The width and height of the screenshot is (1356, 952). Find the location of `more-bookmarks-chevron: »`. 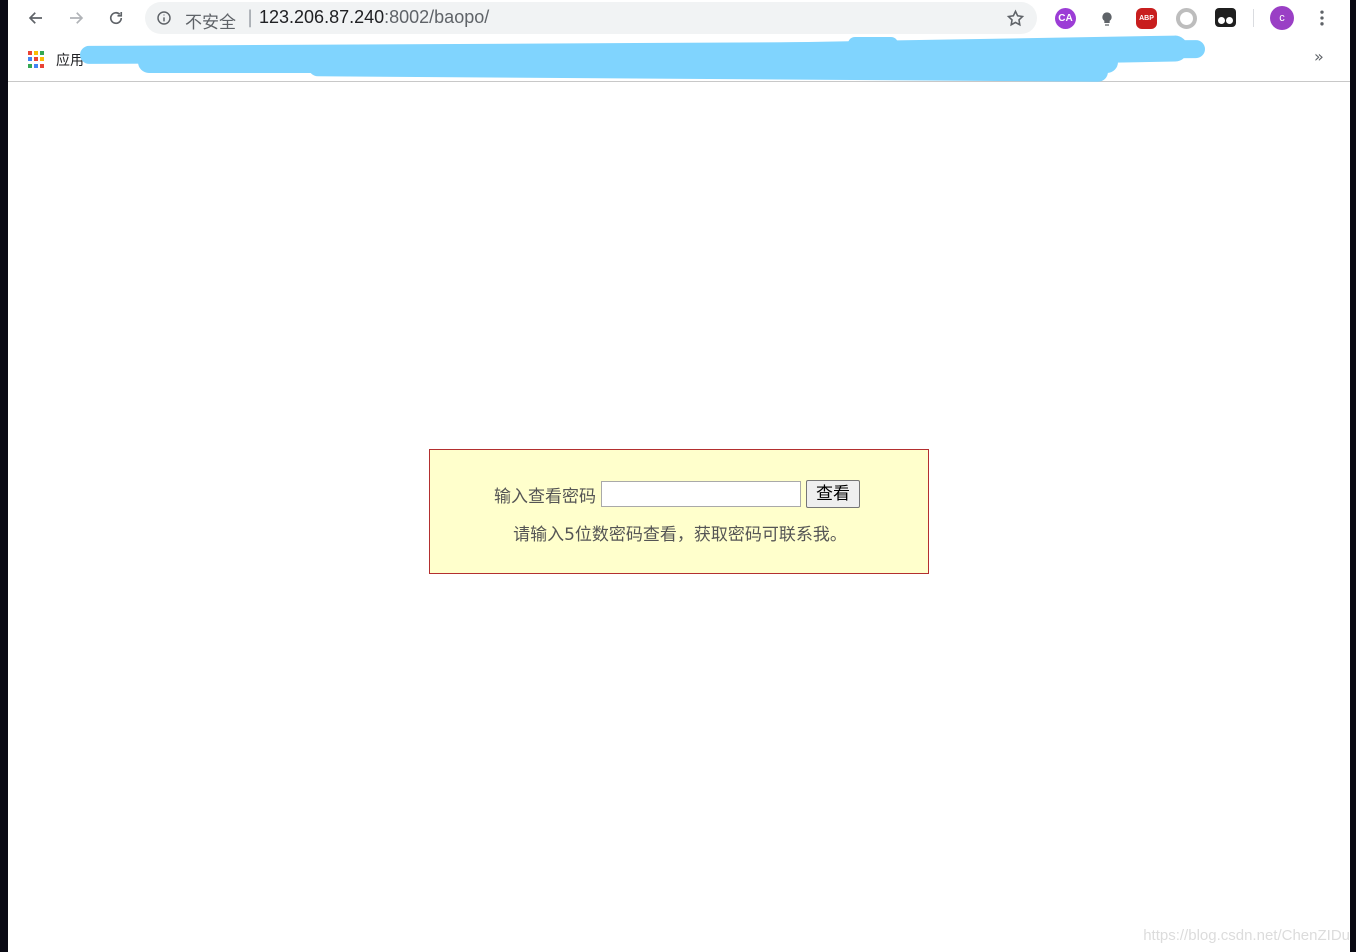

more-bookmarks-chevron: » is located at coordinates (1319, 56).